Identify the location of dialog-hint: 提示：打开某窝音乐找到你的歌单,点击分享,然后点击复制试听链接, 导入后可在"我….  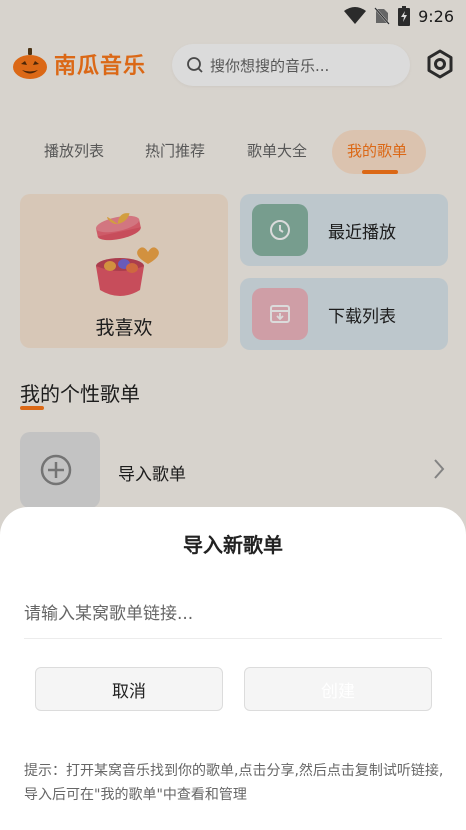
(234, 783).